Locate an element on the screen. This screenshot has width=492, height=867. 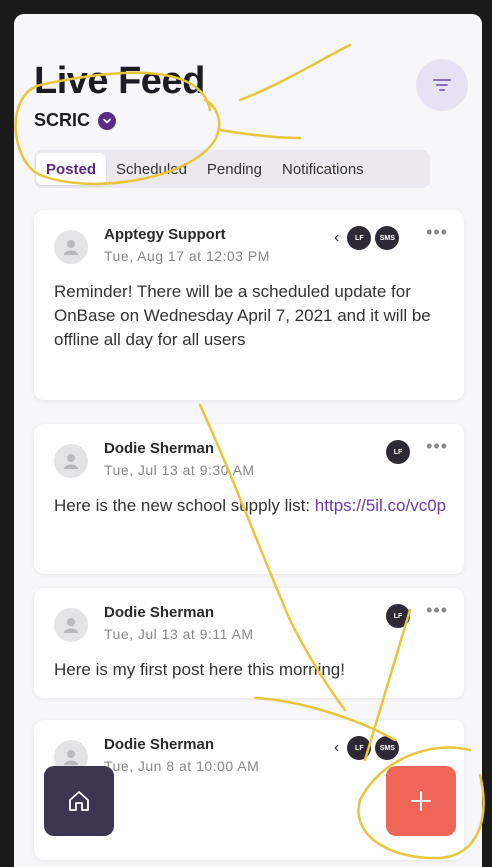
feed-tabs: Posted Scheduled Pending Notifications is located at coordinates (232, 169).